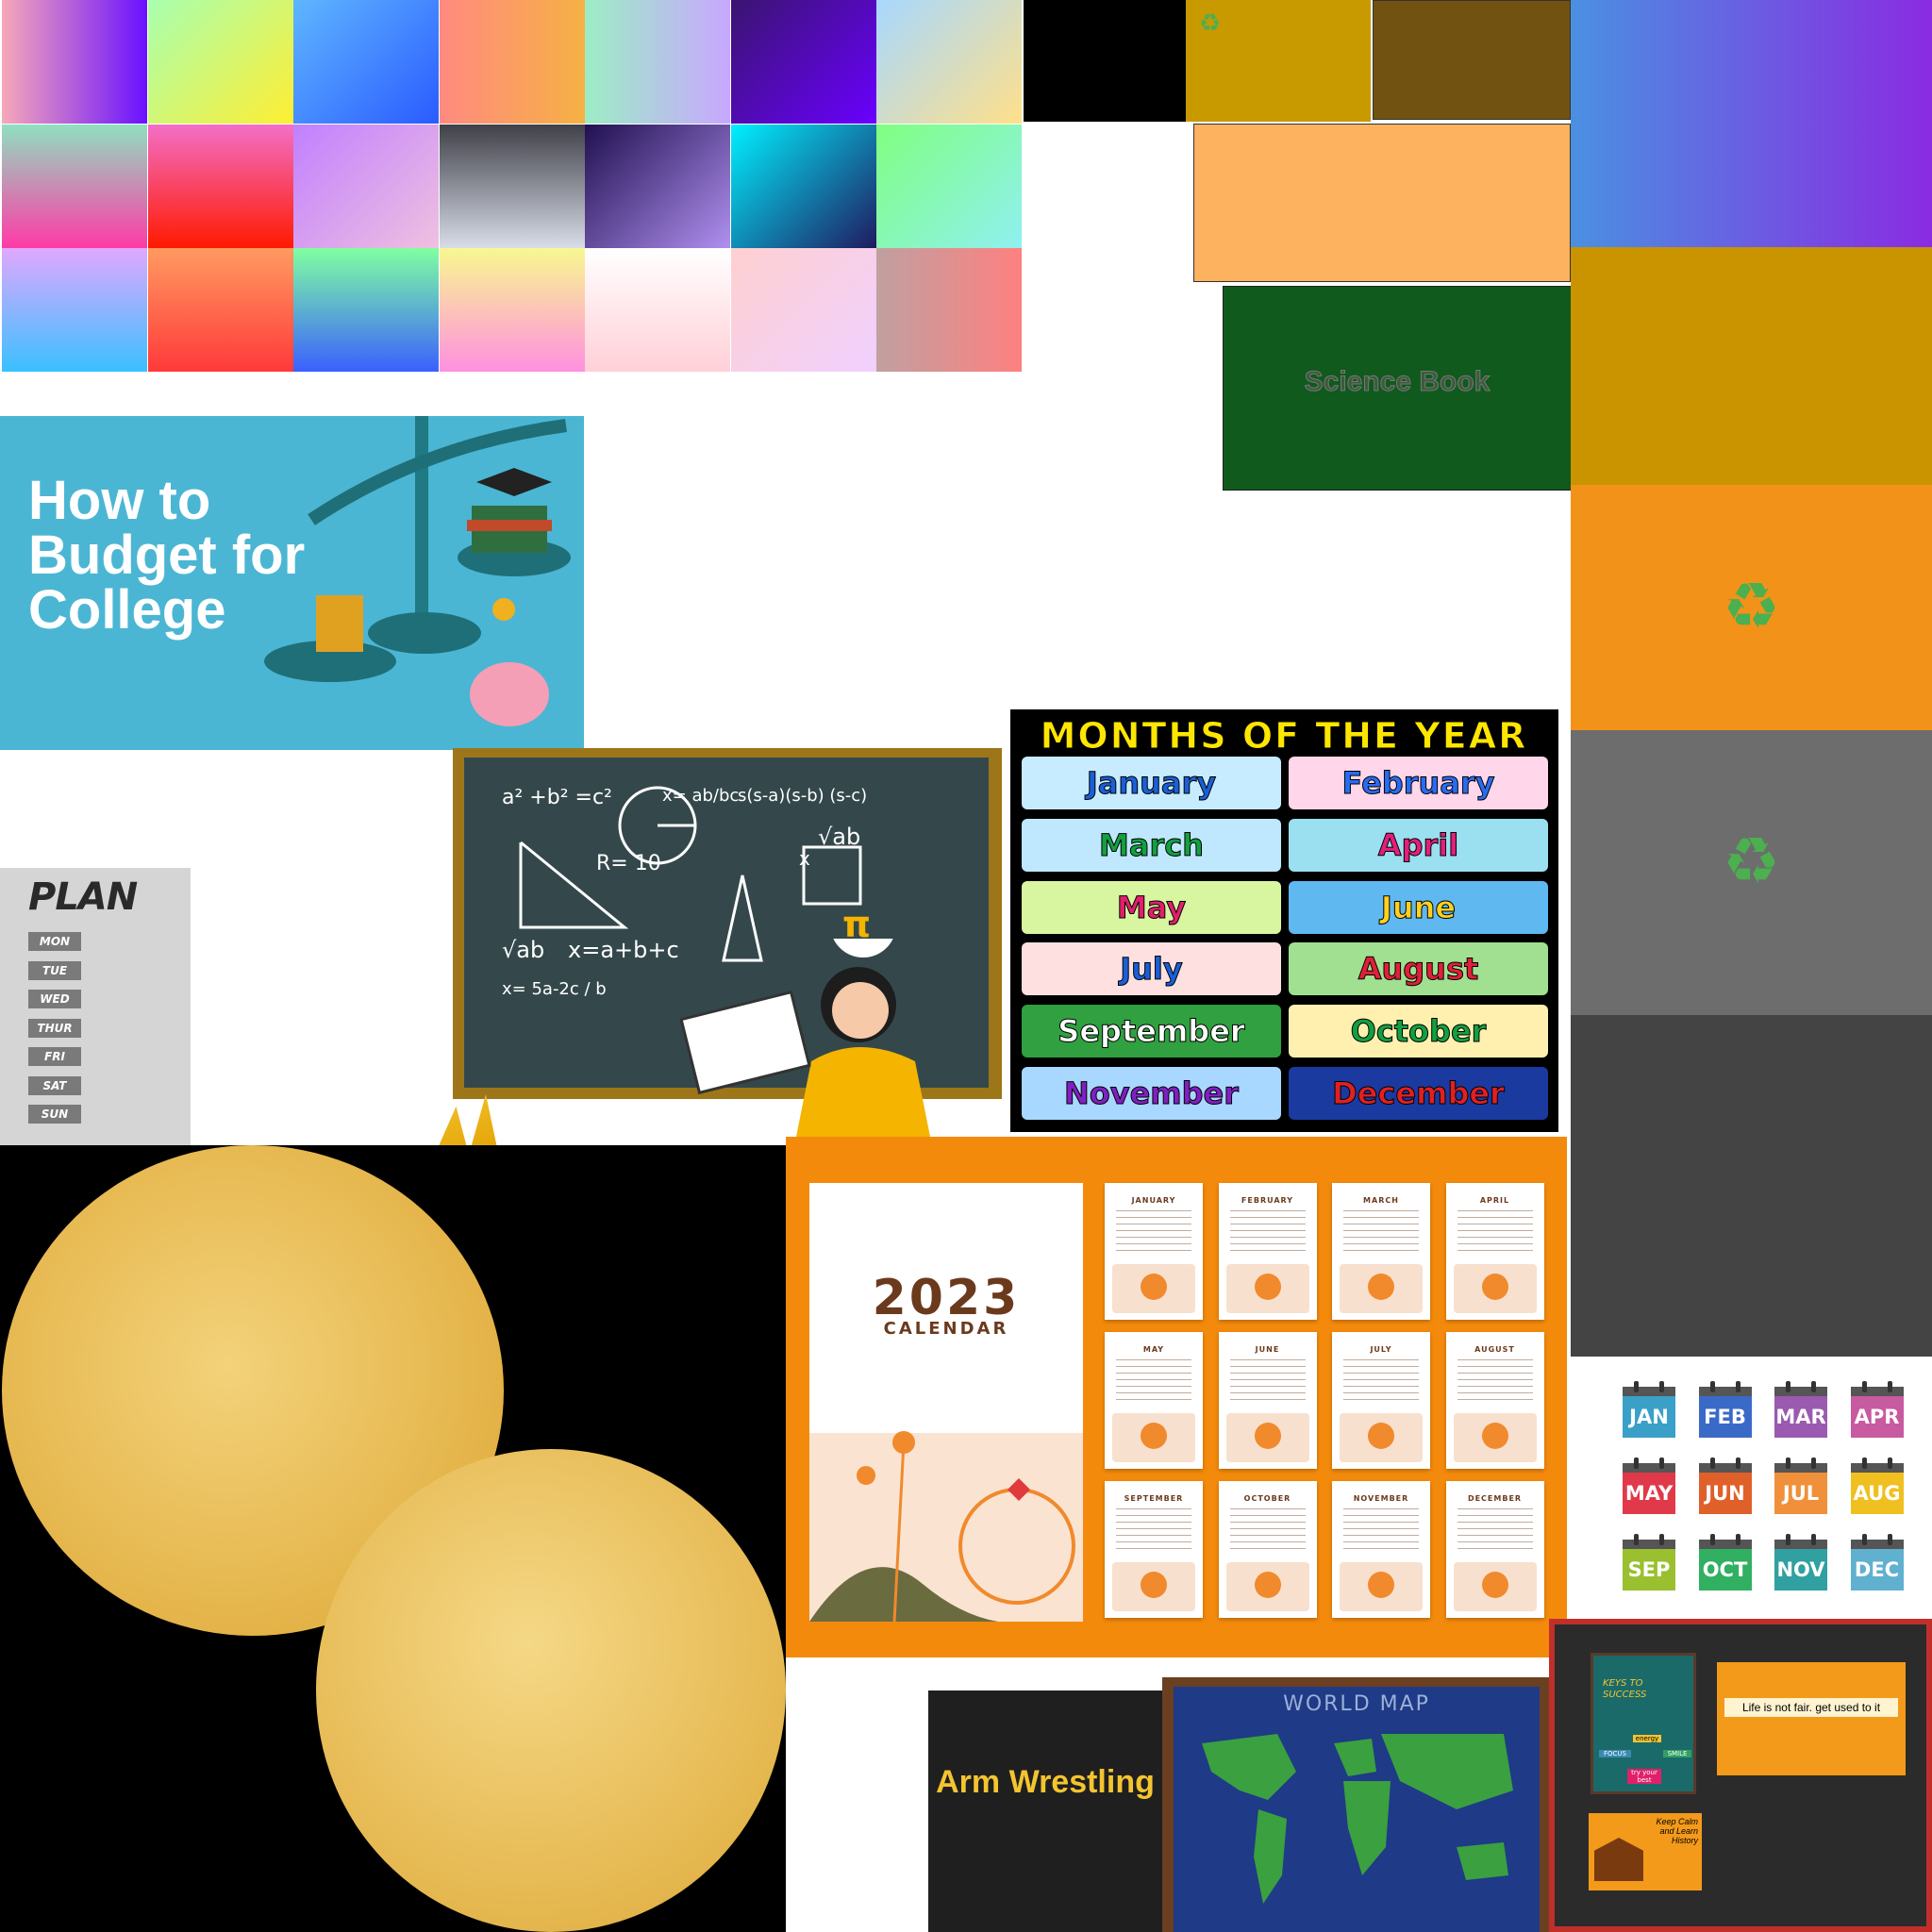 The height and width of the screenshot is (1932, 1932). What do you see at coordinates (1677, 1753) in the screenshot?
I see `lock-smile: SMILE` at bounding box center [1677, 1753].